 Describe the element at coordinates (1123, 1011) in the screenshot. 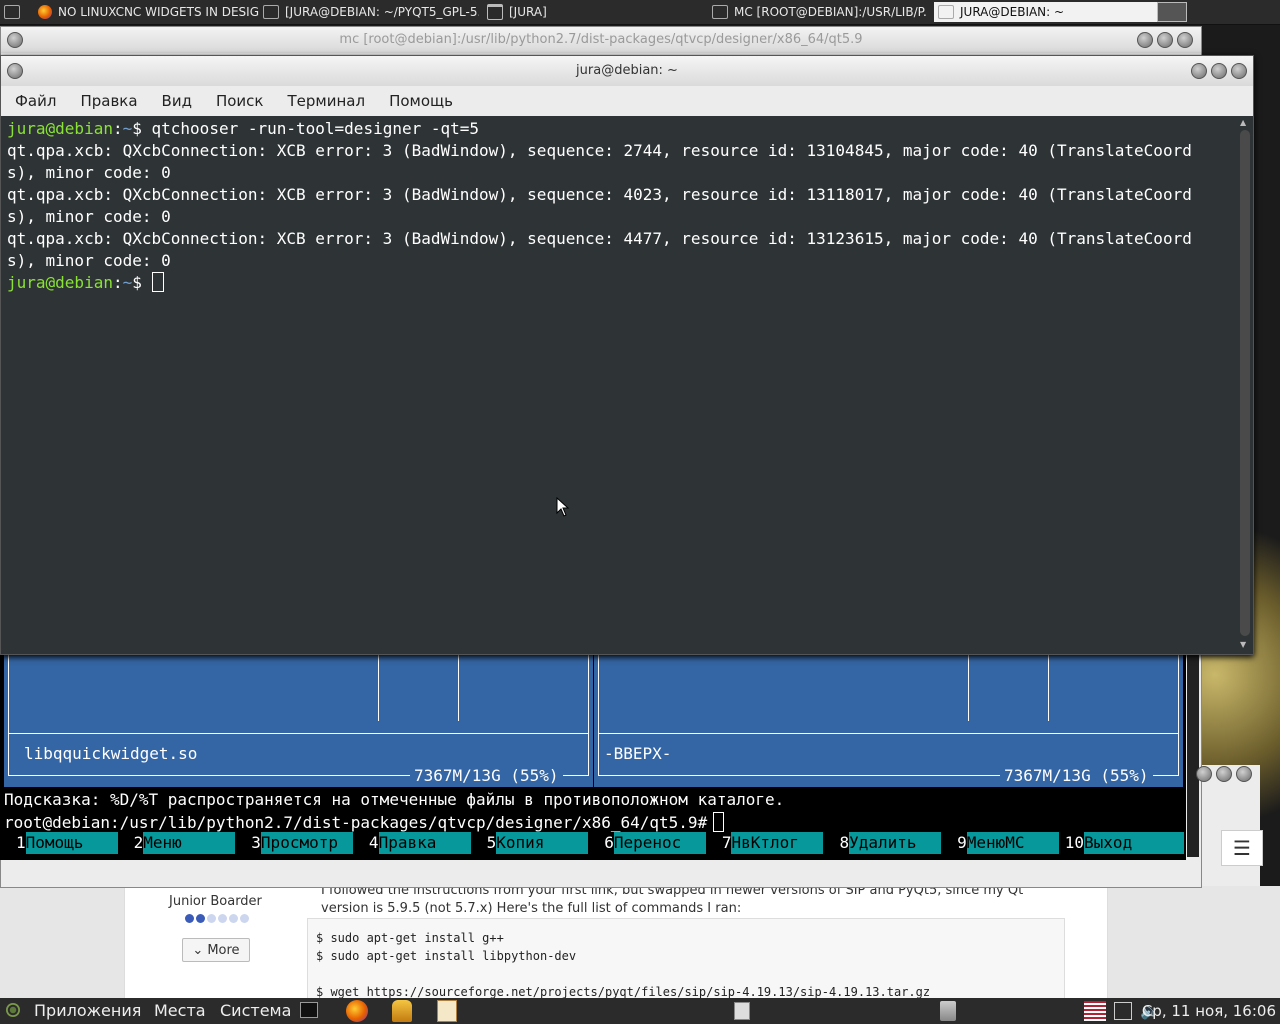

I see `network-icon` at that location.